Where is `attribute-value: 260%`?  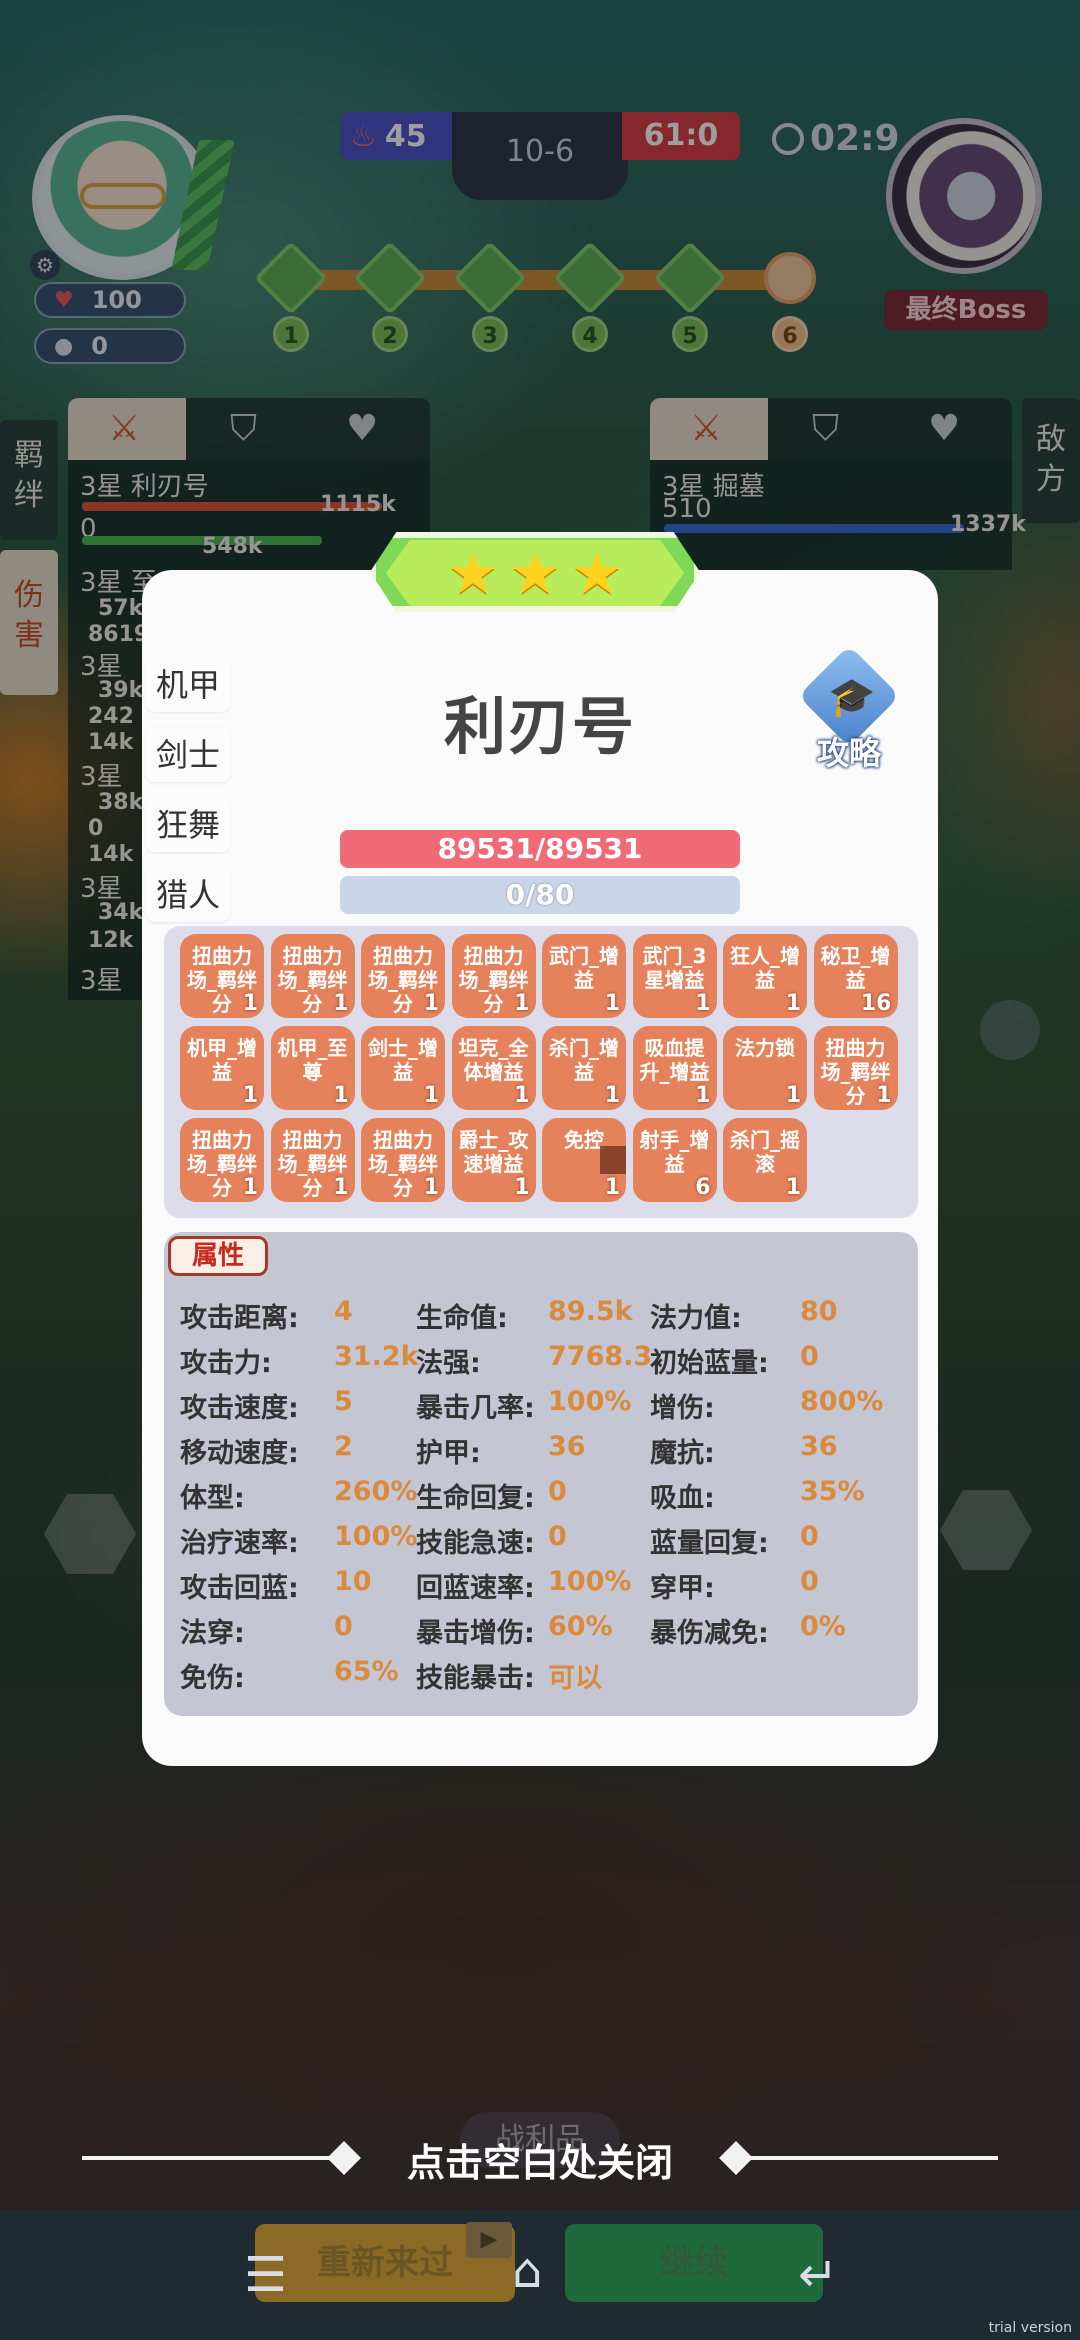
attribute-value: 260% is located at coordinates (376, 1491).